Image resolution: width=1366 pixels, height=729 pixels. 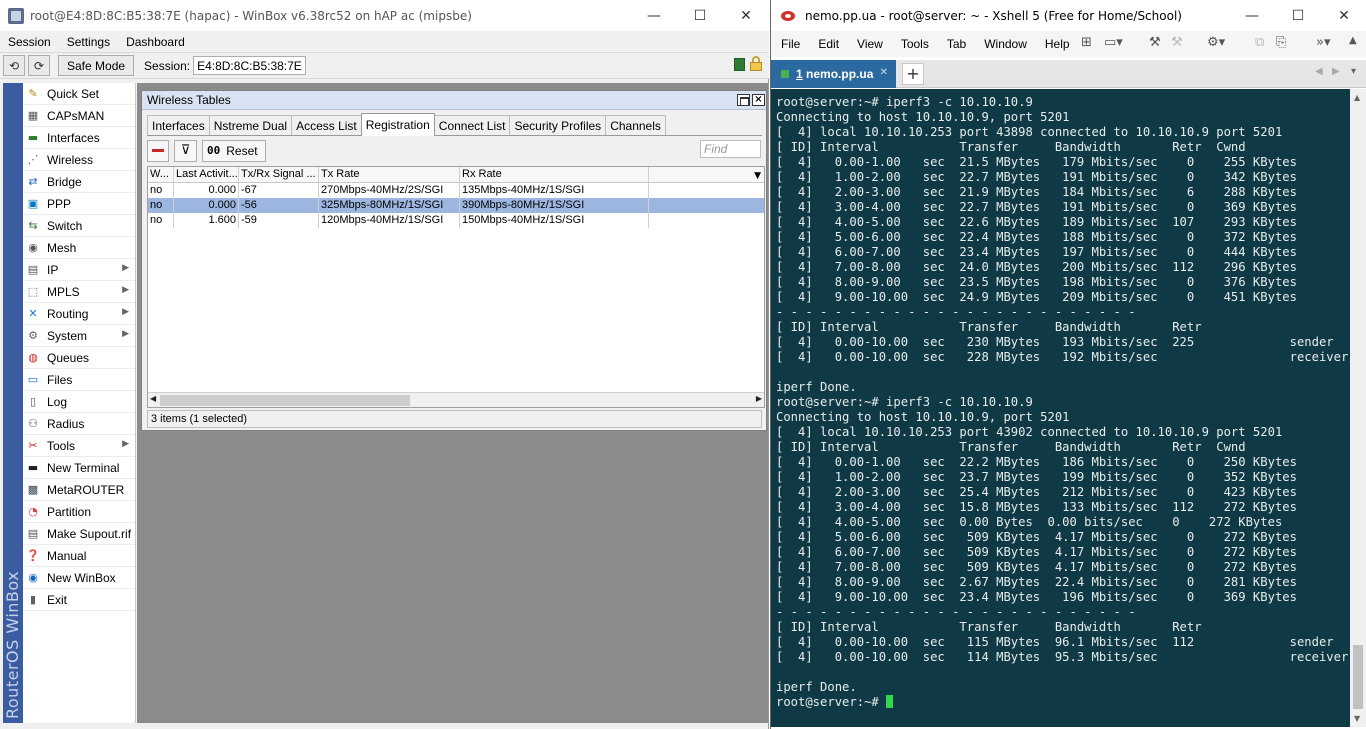 What do you see at coordinates (1216, 42) in the screenshot?
I see `properties-icon: ⚙▾` at bounding box center [1216, 42].